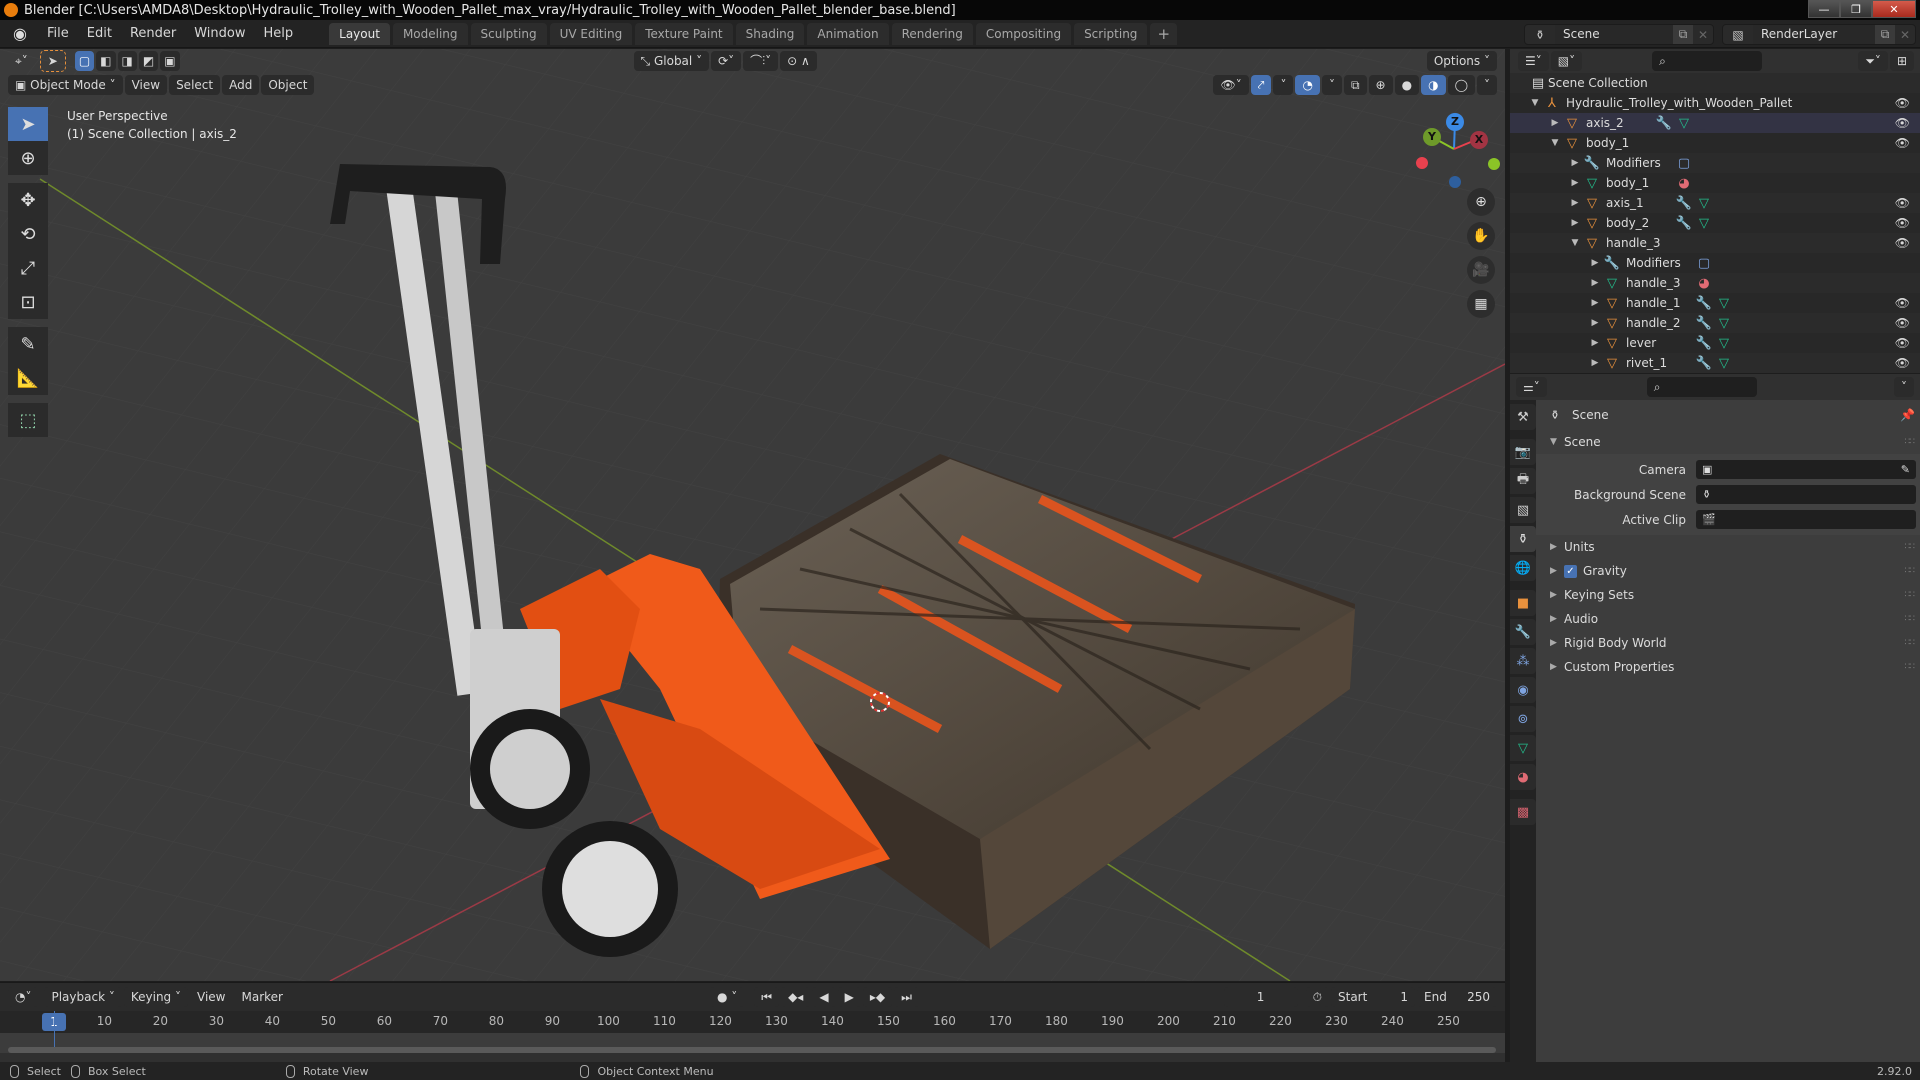  I want to click on add-cube-tool-icon: ⬚, so click(28, 420).